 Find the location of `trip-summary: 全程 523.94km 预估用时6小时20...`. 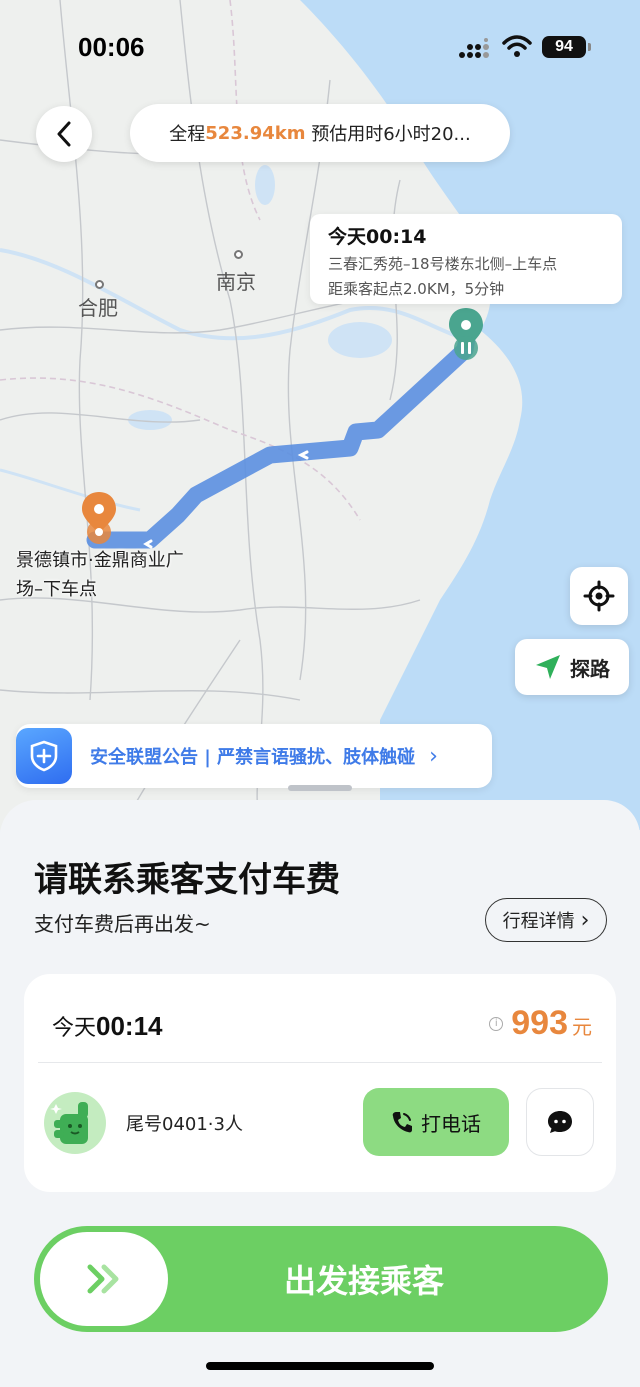

trip-summary: 全程 523.94km 预估用时6小时20... is located at coordinates (320, 133).